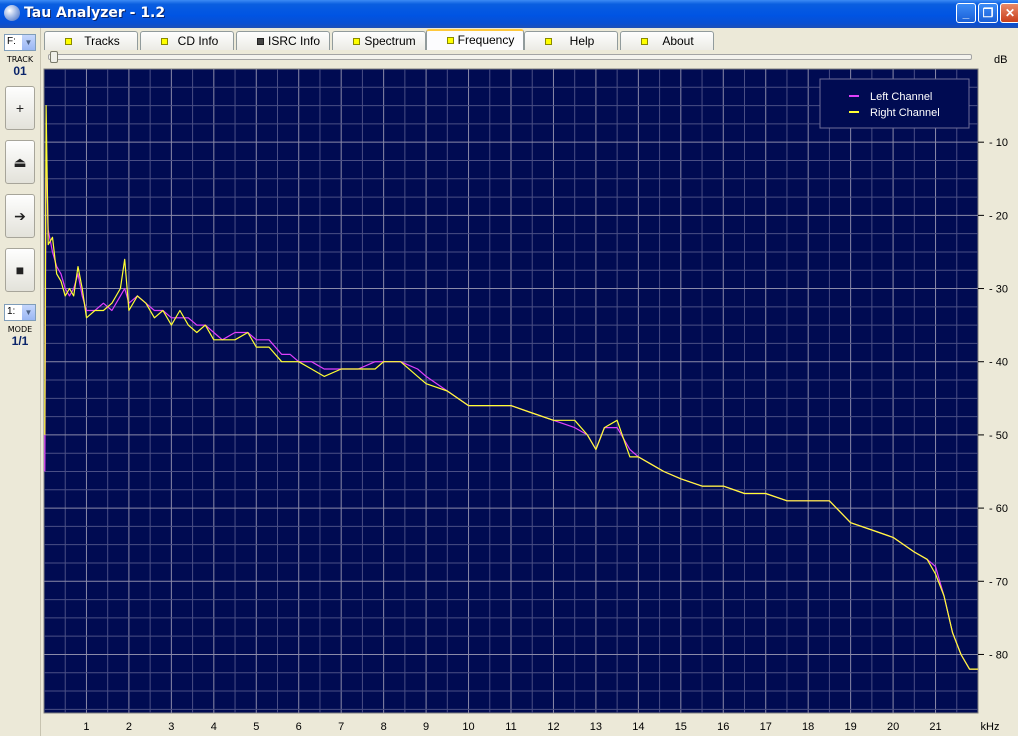 This screenshot has width=1018, height=736. Describe the element at coordinates (384, 727) in the screenshot. I see `x-tick-label: 8` at that location.